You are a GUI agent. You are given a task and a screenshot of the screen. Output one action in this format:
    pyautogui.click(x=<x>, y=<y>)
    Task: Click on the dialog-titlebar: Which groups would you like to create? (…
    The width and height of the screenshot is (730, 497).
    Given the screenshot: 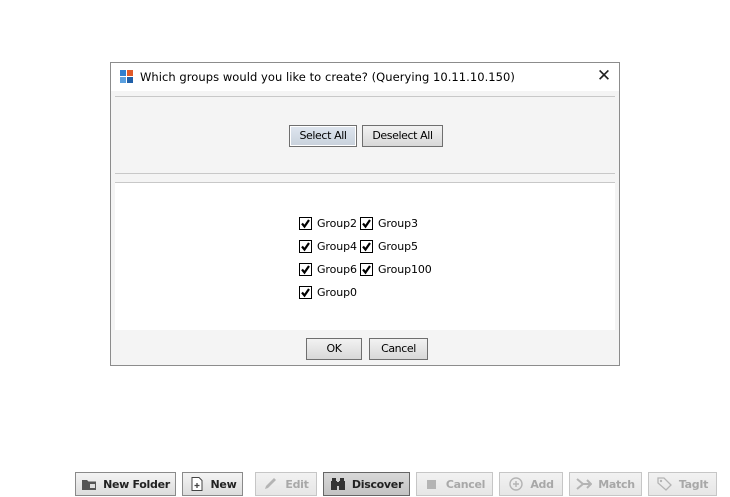 What is the action you would take?
    pyautogui.click(x=365, y=77)
    